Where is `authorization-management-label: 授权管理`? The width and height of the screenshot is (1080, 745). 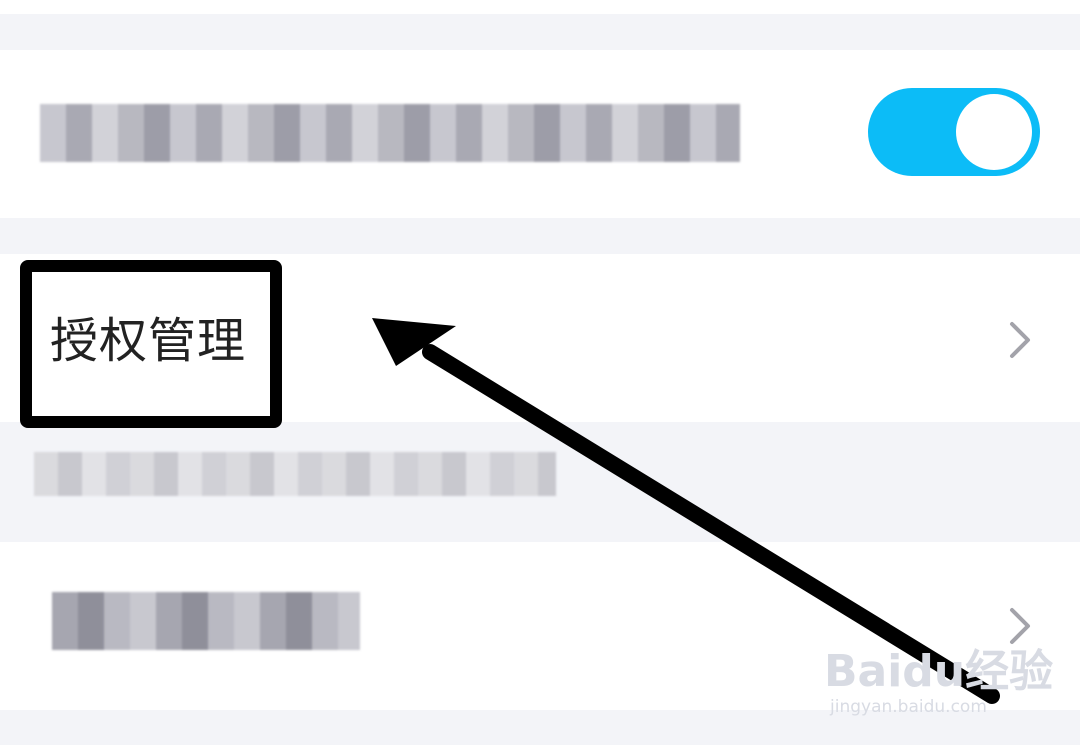
authorization-management-label: 授权管理 is located at coordinates (148, 341).